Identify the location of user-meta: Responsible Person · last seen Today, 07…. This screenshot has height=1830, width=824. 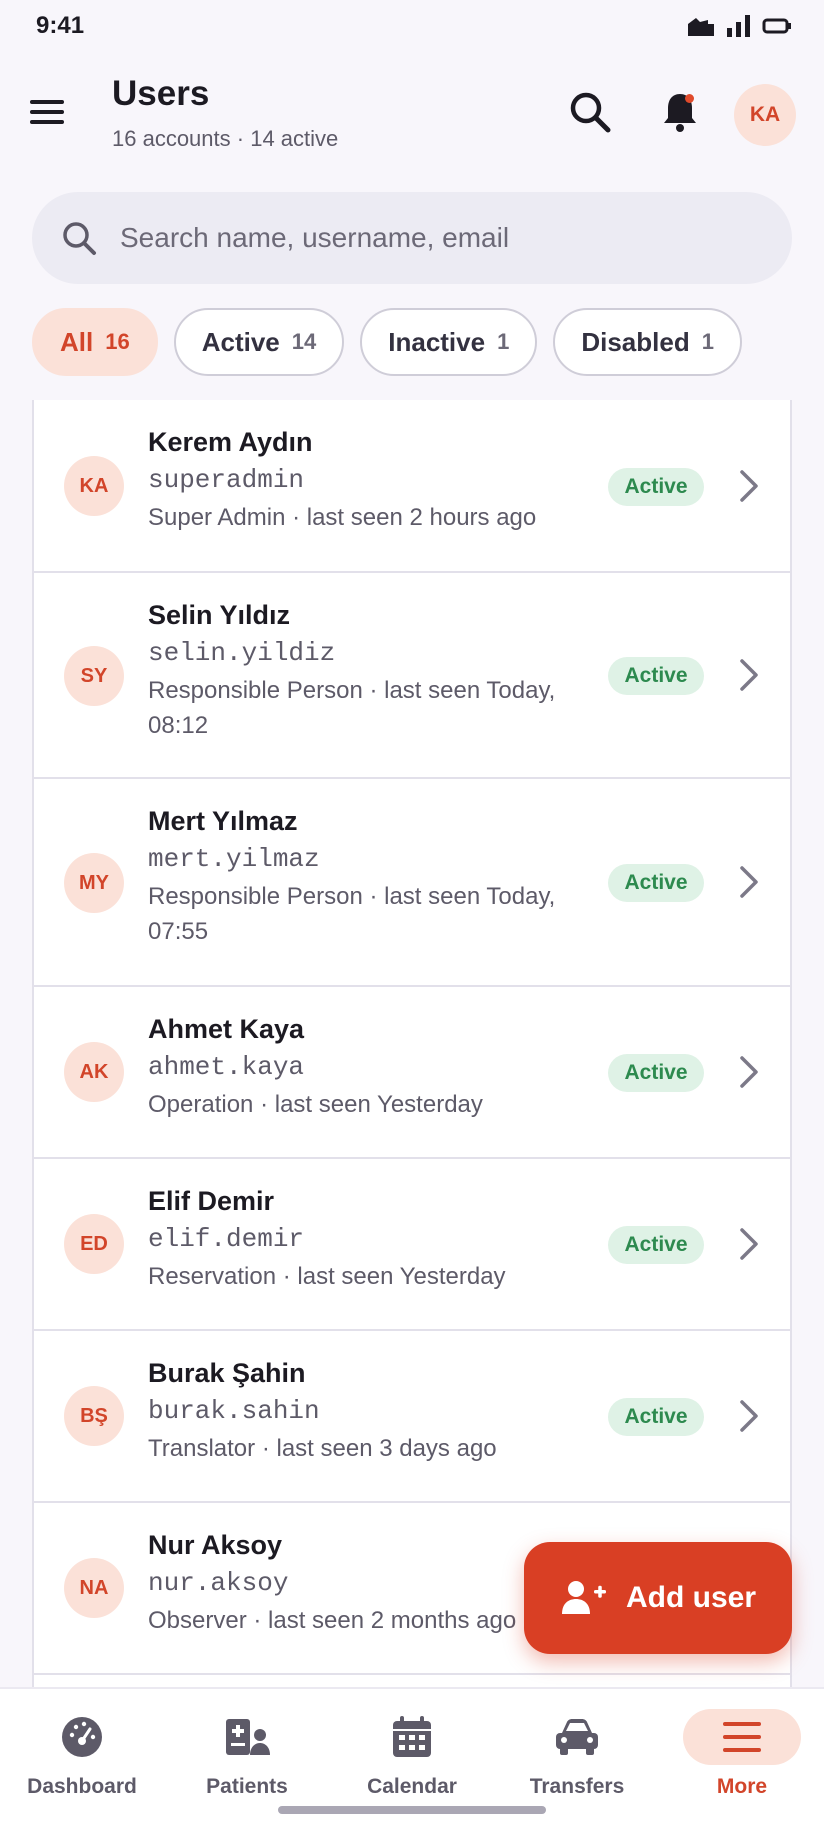
(352, 914).